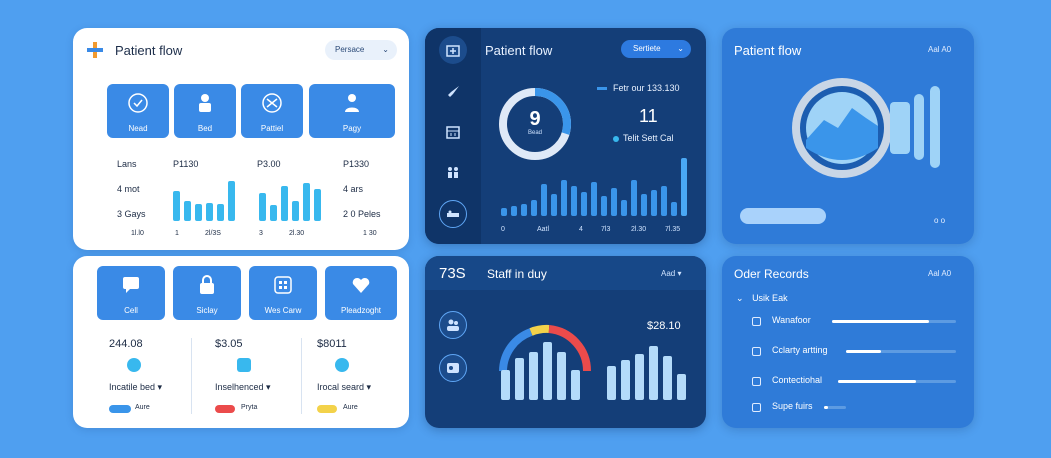  What do you see at coordinates (770, 298) in the screenshot?
I see `group-label: Usik Eak` at bounding box center [770, 298].